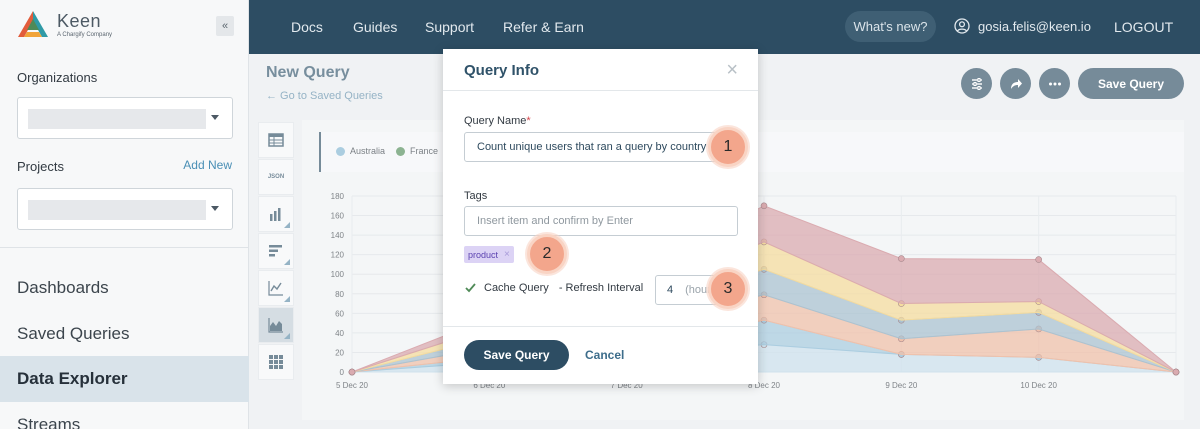 This screenshot has height=429, width=1200. Describe the element at coordinates (124, 288) in the screenshot. I see `nav-dashboards: Dashboards` at that location.